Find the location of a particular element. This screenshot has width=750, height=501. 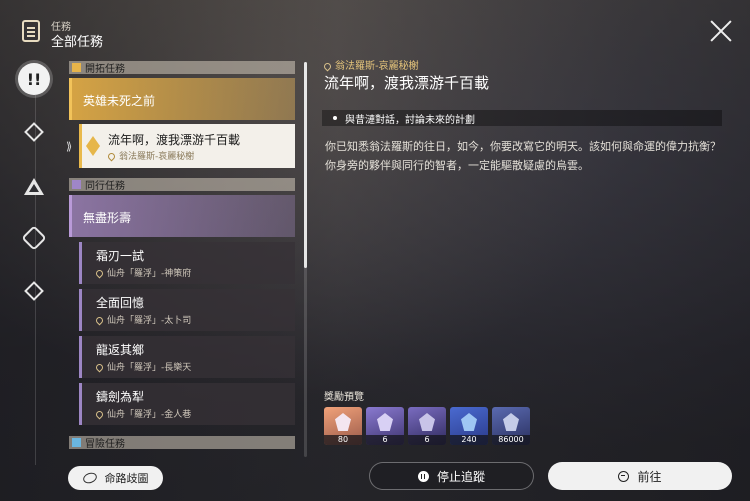

quest-item: 龍返其鄉 仙舟「羅浮」-長樂天 is located at coordinates (187, 357).